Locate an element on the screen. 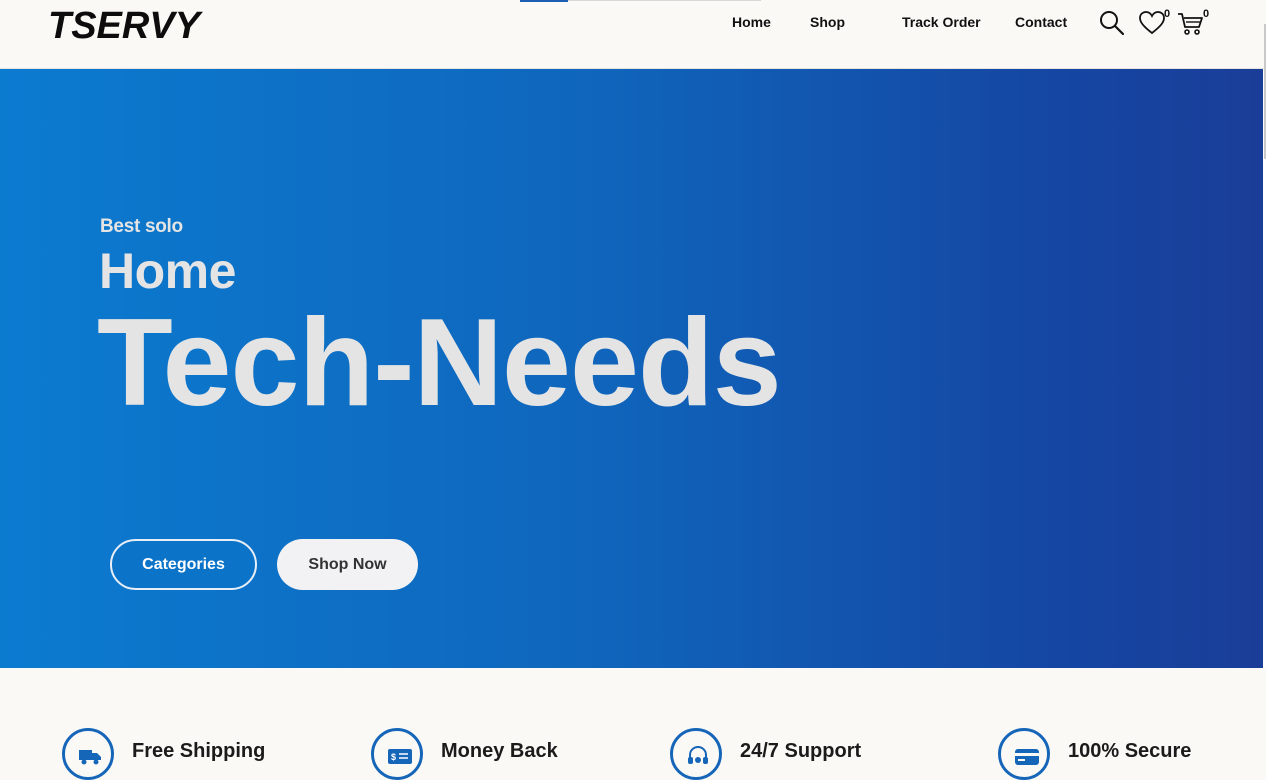 This screenshot has height=780, width=1266. site-logo: TSERVY is located at coordinates (148, 23).